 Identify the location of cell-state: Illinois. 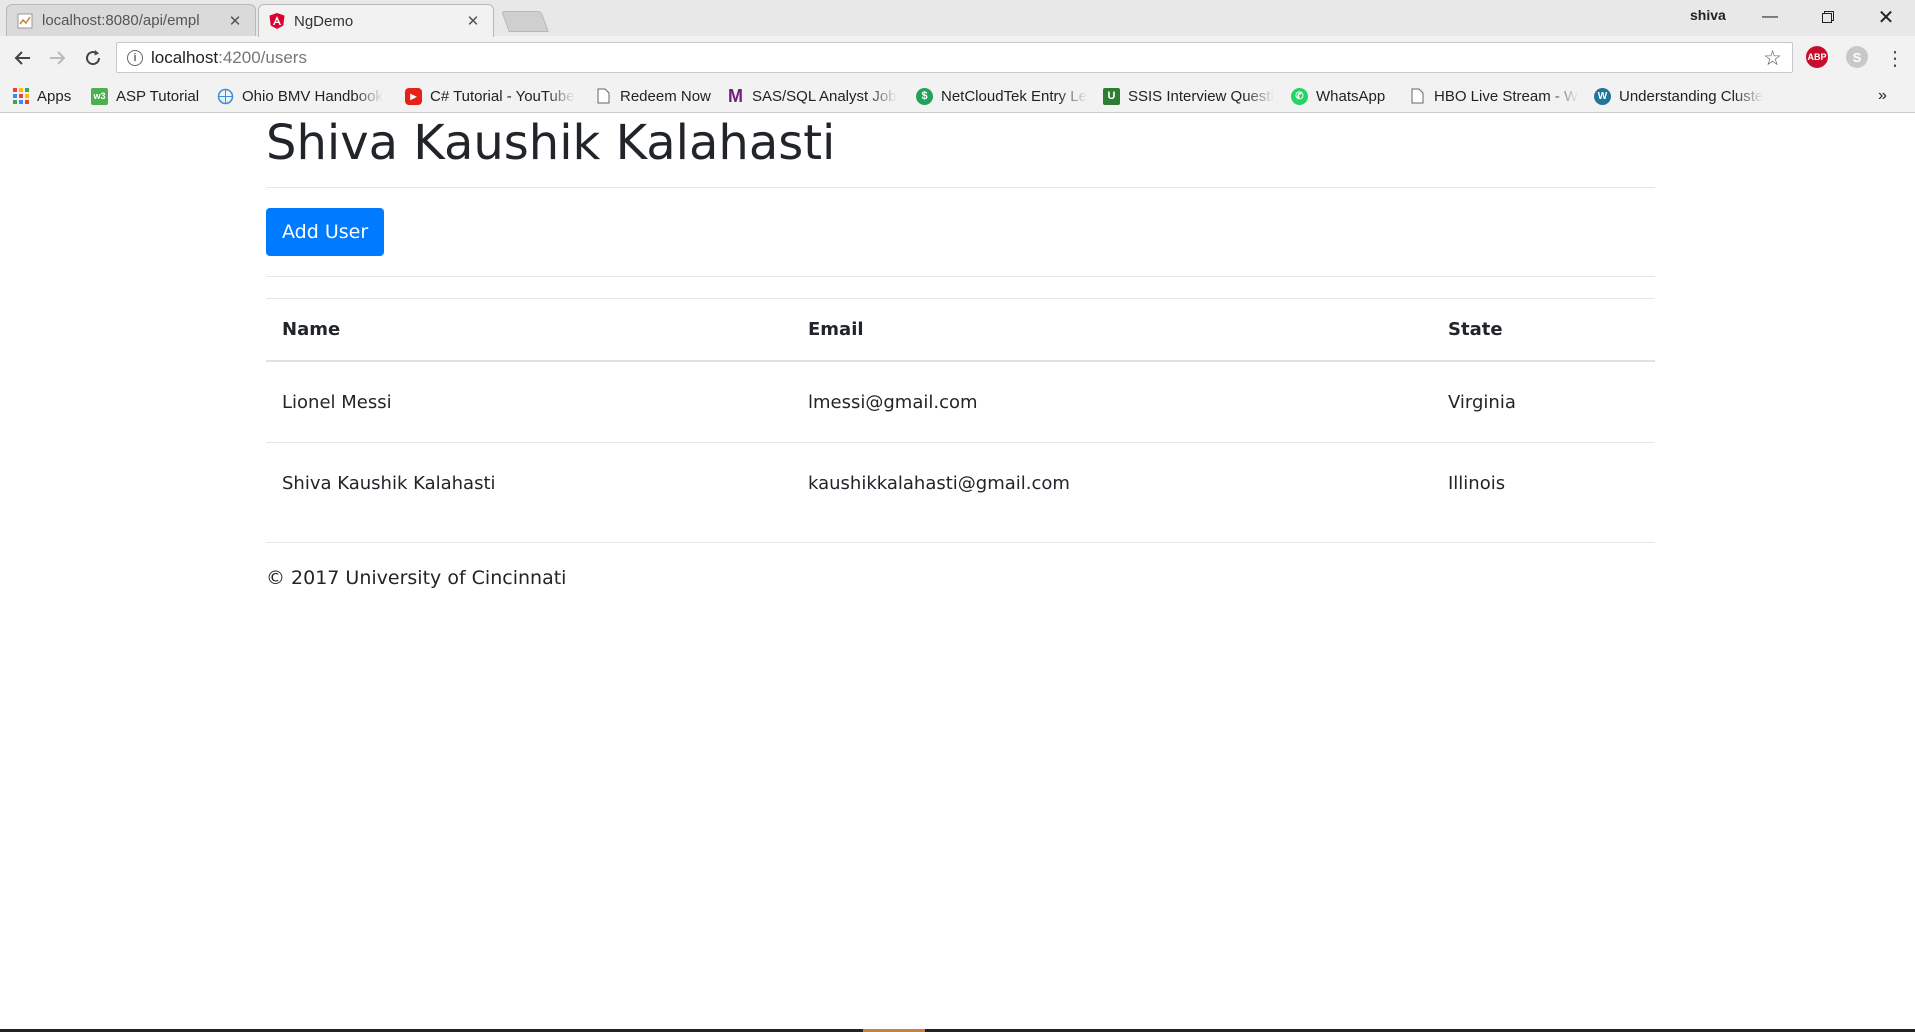
(1477, 483).